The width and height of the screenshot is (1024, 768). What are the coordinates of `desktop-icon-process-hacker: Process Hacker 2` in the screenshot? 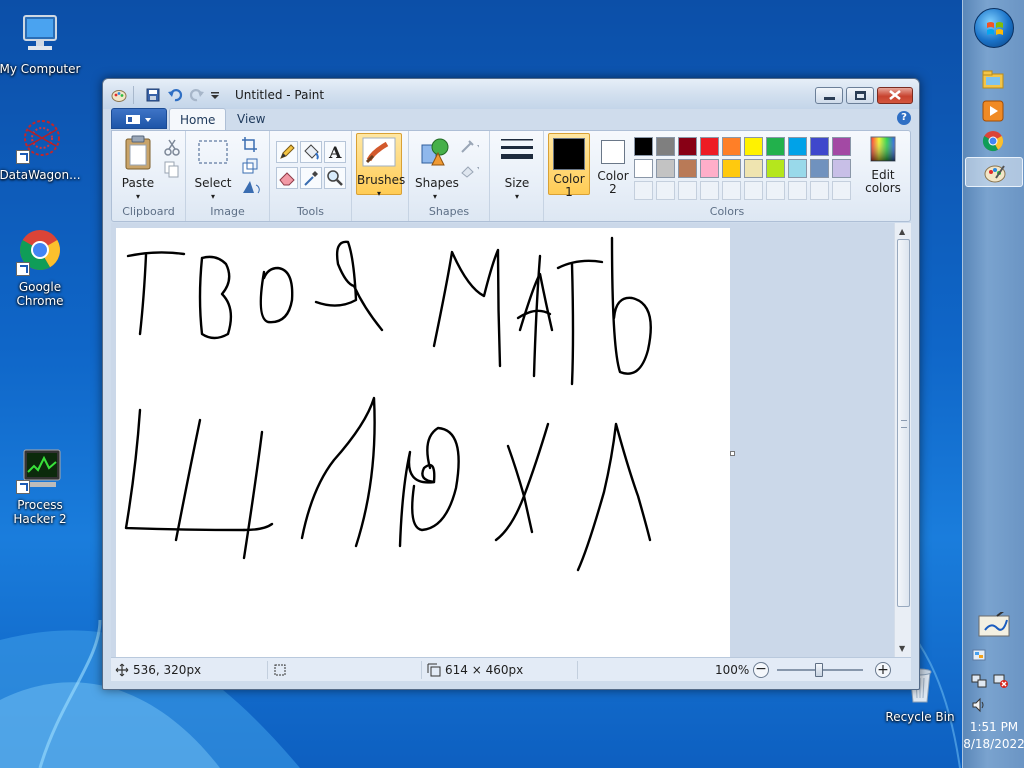 It's located at (41, 486).